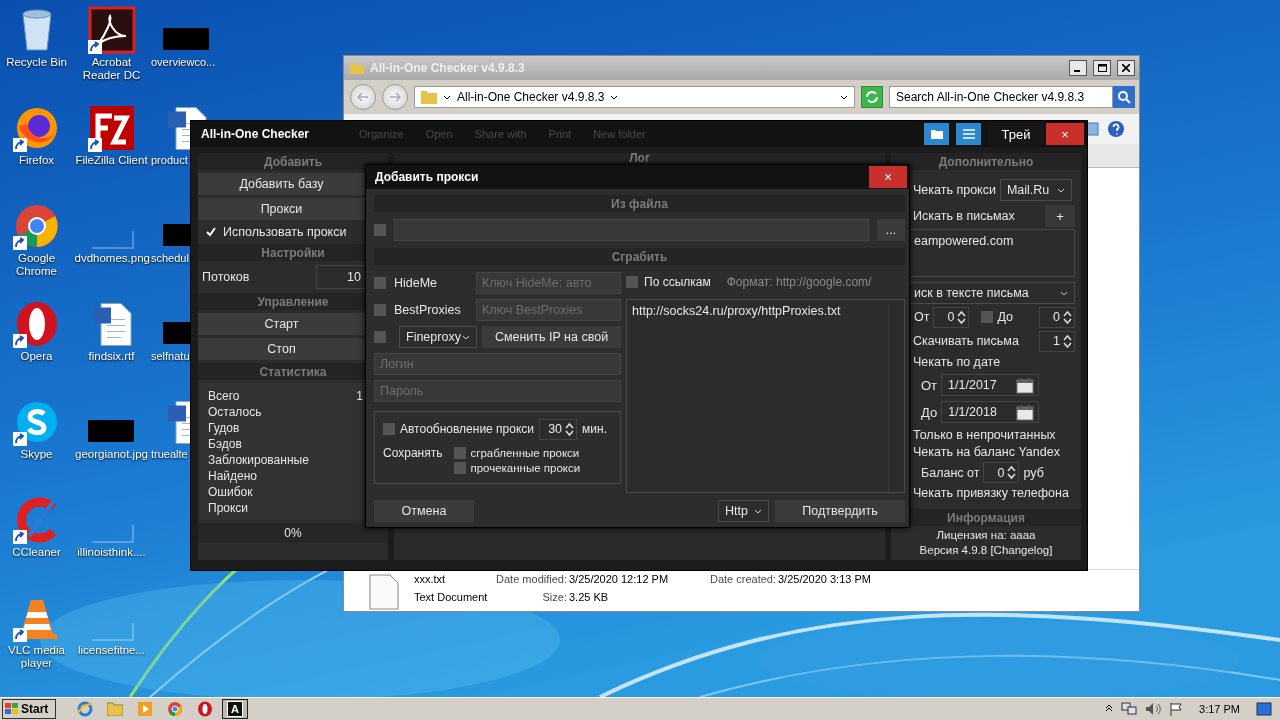 Image resolution: width=1280 pixels, height=720 pixels. I want to click on field-label: Потоков, so click(226, 277).